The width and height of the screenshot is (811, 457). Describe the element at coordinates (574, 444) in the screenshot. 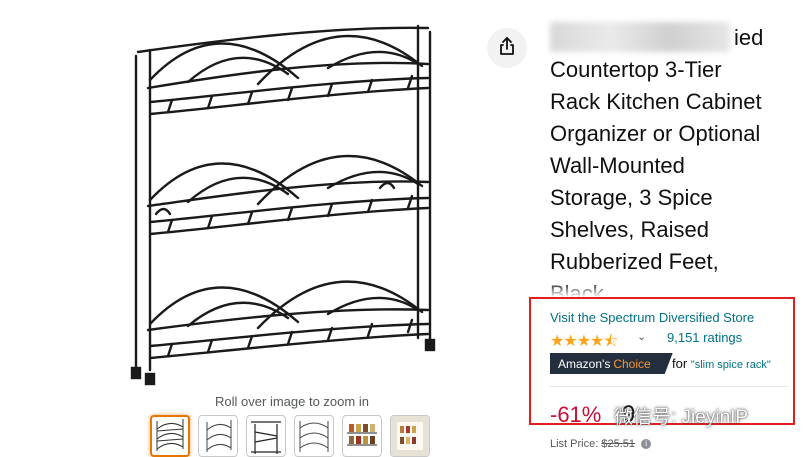

I see `list-price-label: List Price:` at that location.